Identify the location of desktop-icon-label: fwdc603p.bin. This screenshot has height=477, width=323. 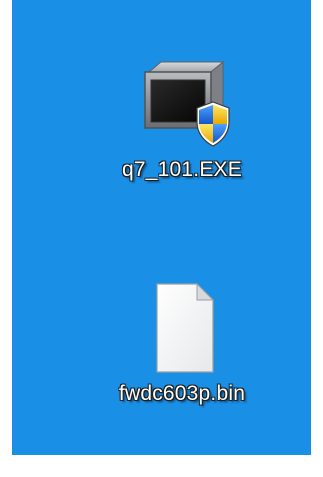
(182, 393).